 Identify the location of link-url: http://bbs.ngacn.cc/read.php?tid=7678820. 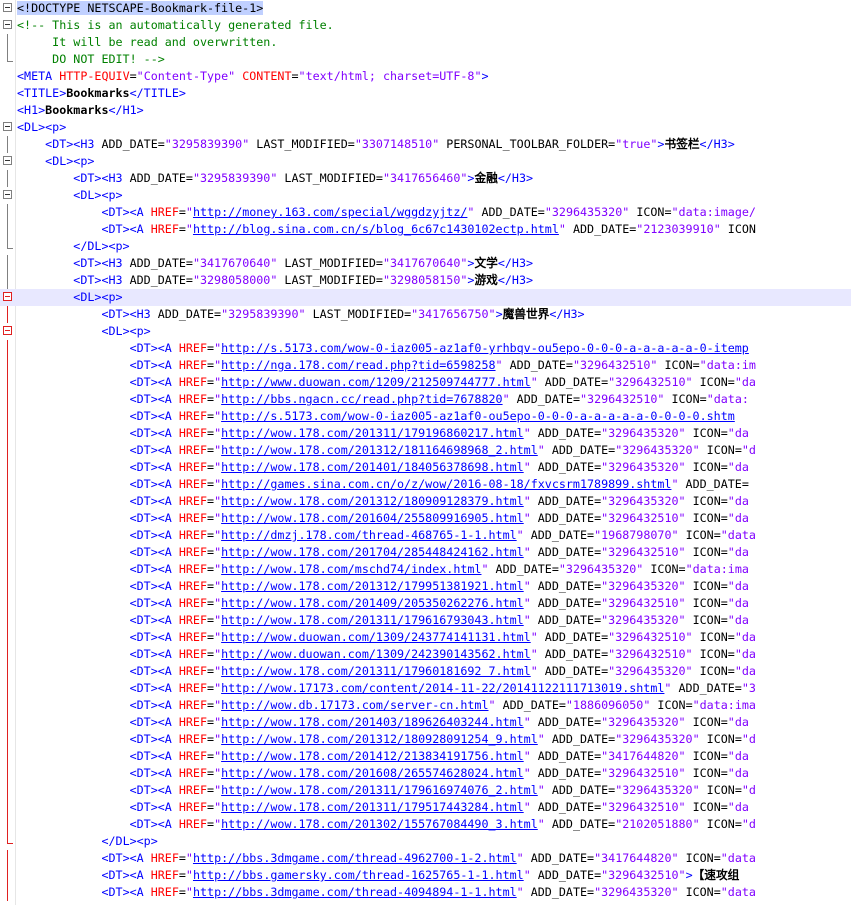
(361, 399).